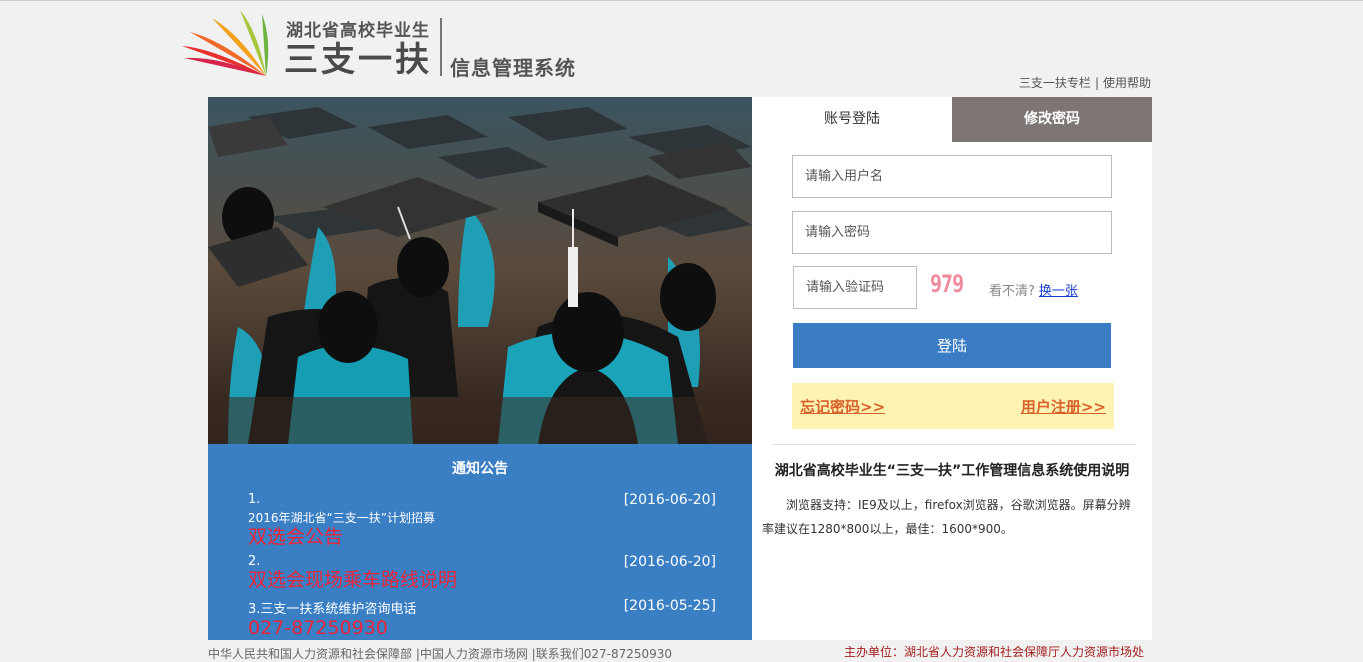 Image resolution: width=1363 pixels, height=662 pixels. Describe the element at coordinates (480, 469) in the screenshot. I see `notice-title: 通知公告` at that location.